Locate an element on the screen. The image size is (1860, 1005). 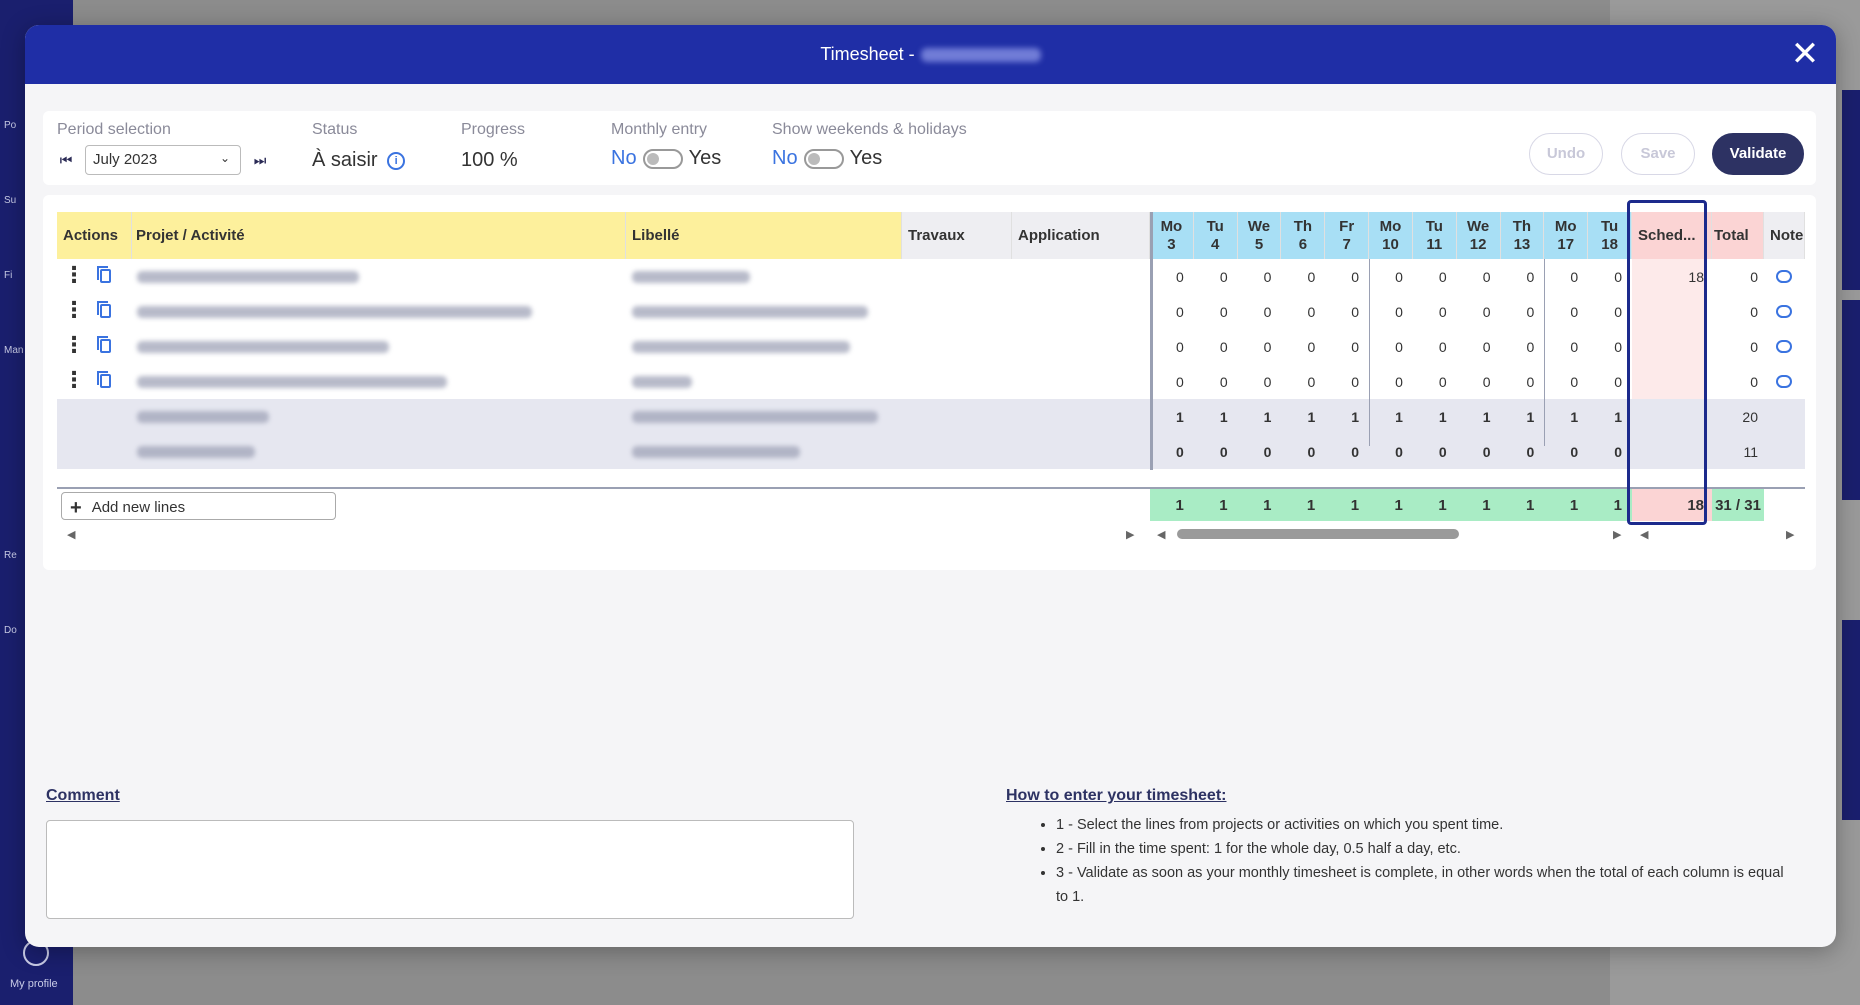
sidebar-item-label: Po is located at coordinates (10, 125).